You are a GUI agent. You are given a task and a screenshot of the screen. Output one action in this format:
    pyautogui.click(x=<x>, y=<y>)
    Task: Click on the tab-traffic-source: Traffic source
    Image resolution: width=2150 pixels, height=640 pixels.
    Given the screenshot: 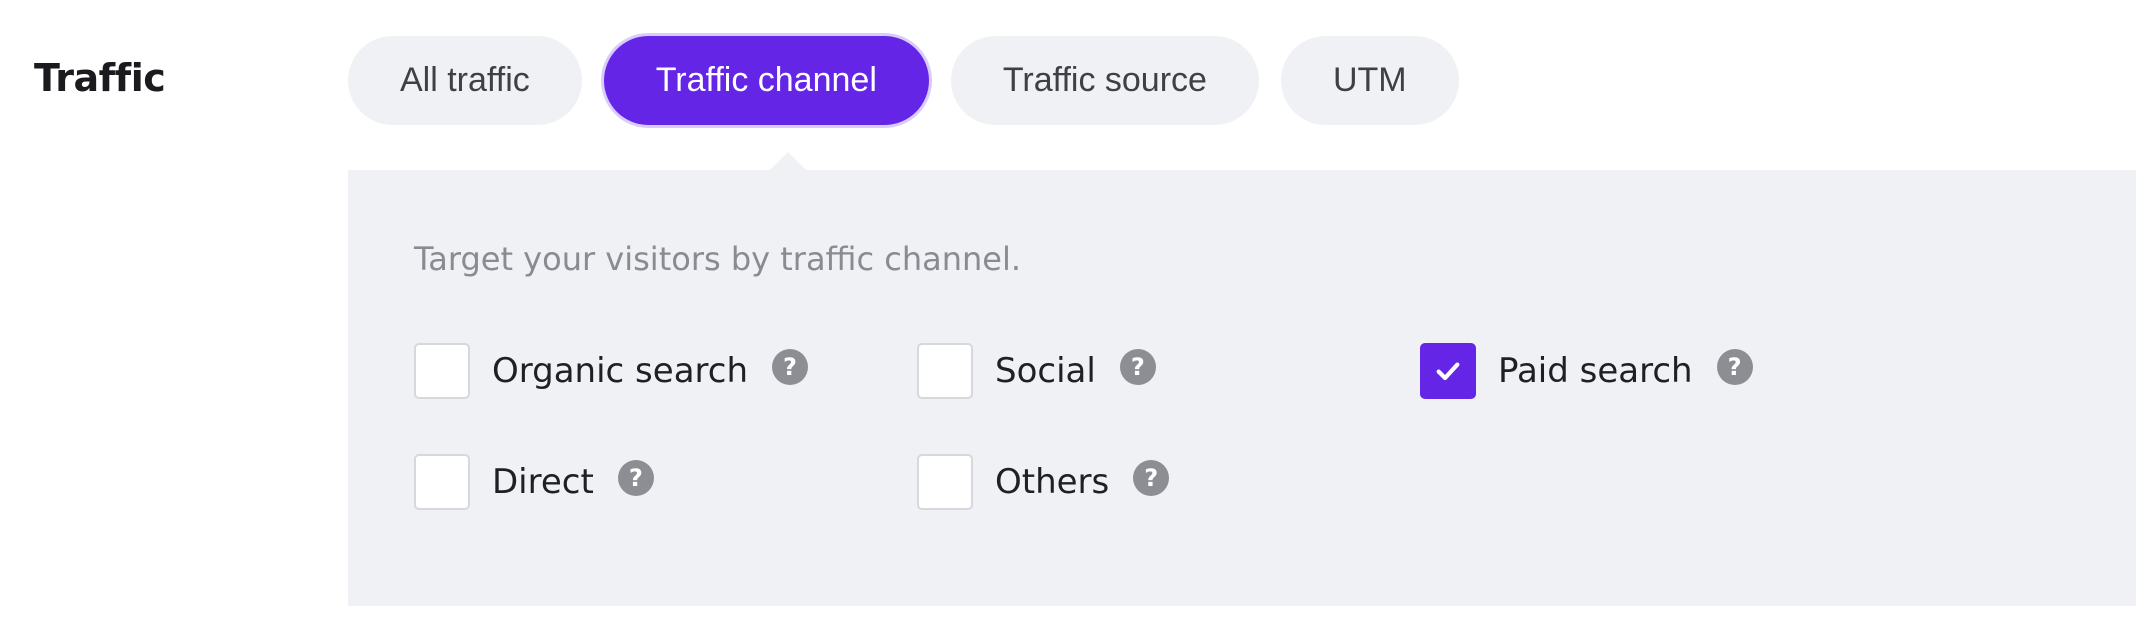 What is the action you would take?
    pyautogui.click(x=1104, y=80)
    